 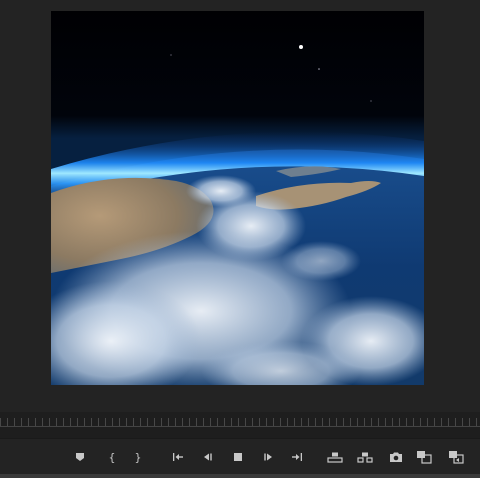 I want to click on add-marker-button, so click(x=80, y=457).